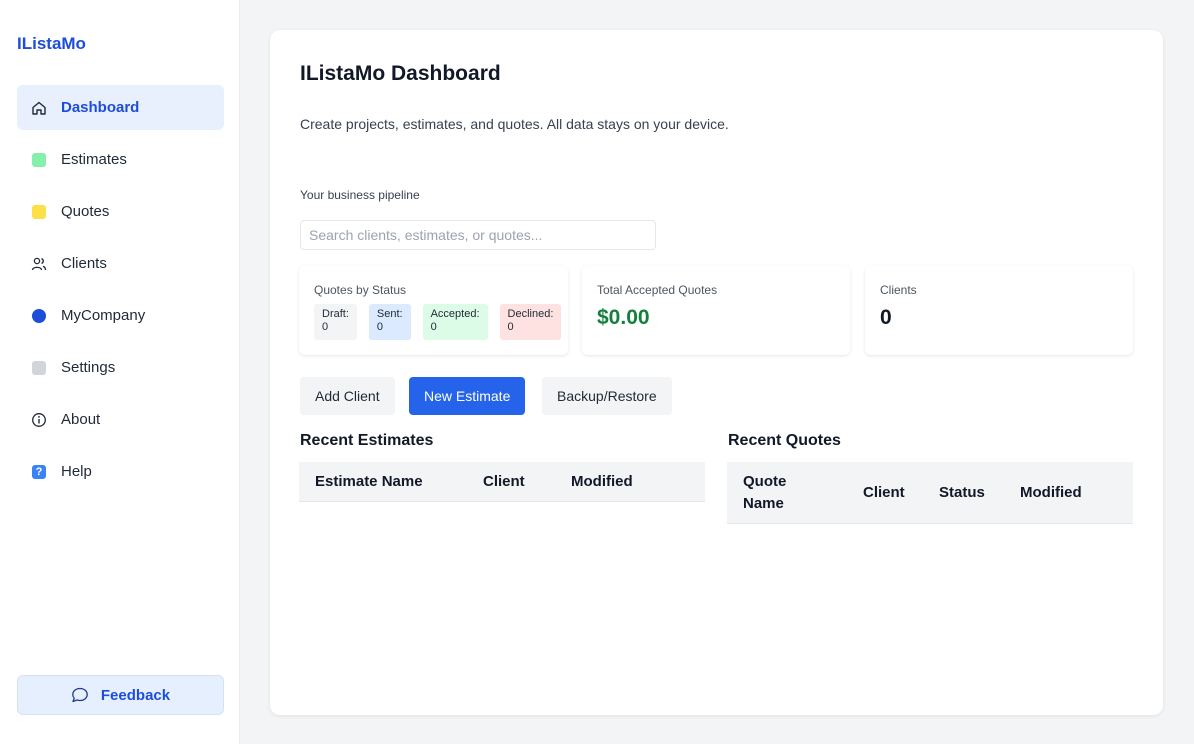 Image resolution: width=1194 pixels, height=744 pixels. What do you see at coordinates (530, 314) in the screenshot?
I see `chip-label: Declined:` at bounding box center [530, 314].